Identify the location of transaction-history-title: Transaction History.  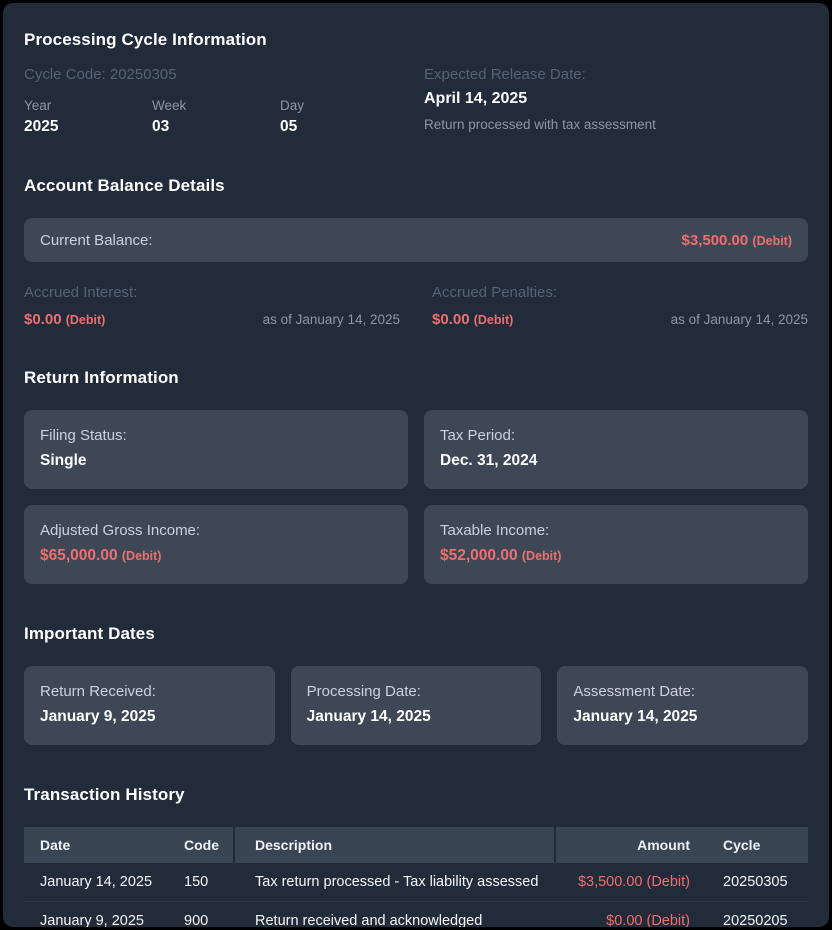
(104, 794).